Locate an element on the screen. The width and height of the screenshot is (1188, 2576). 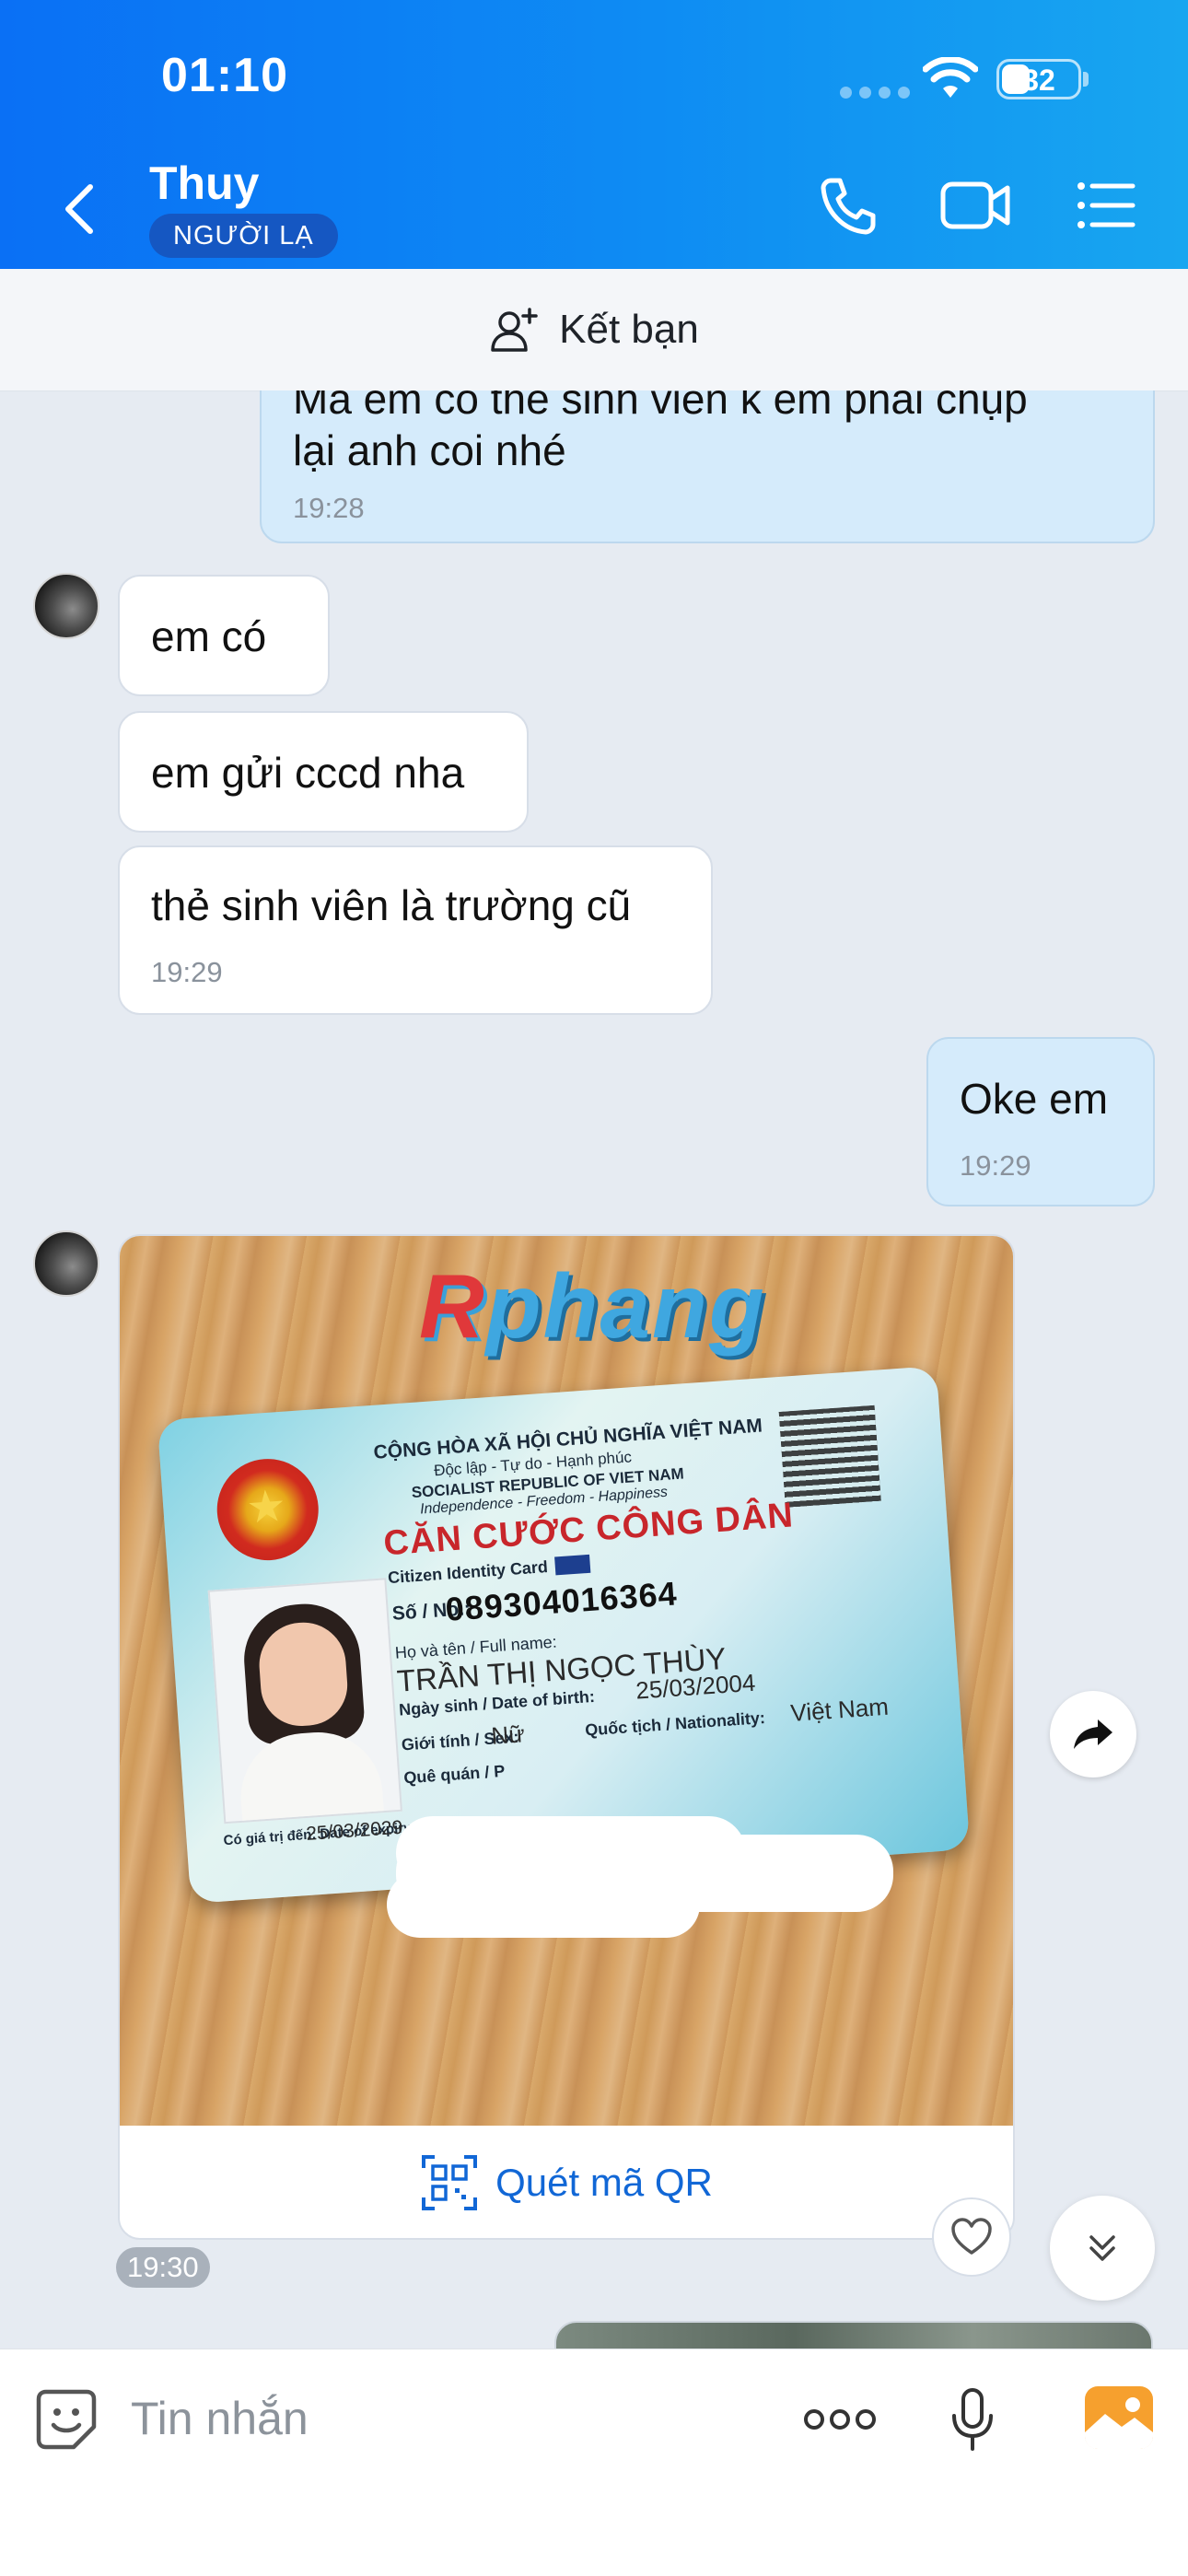
card-nationality: Việt Nam is located at coordinates (839, 1709).